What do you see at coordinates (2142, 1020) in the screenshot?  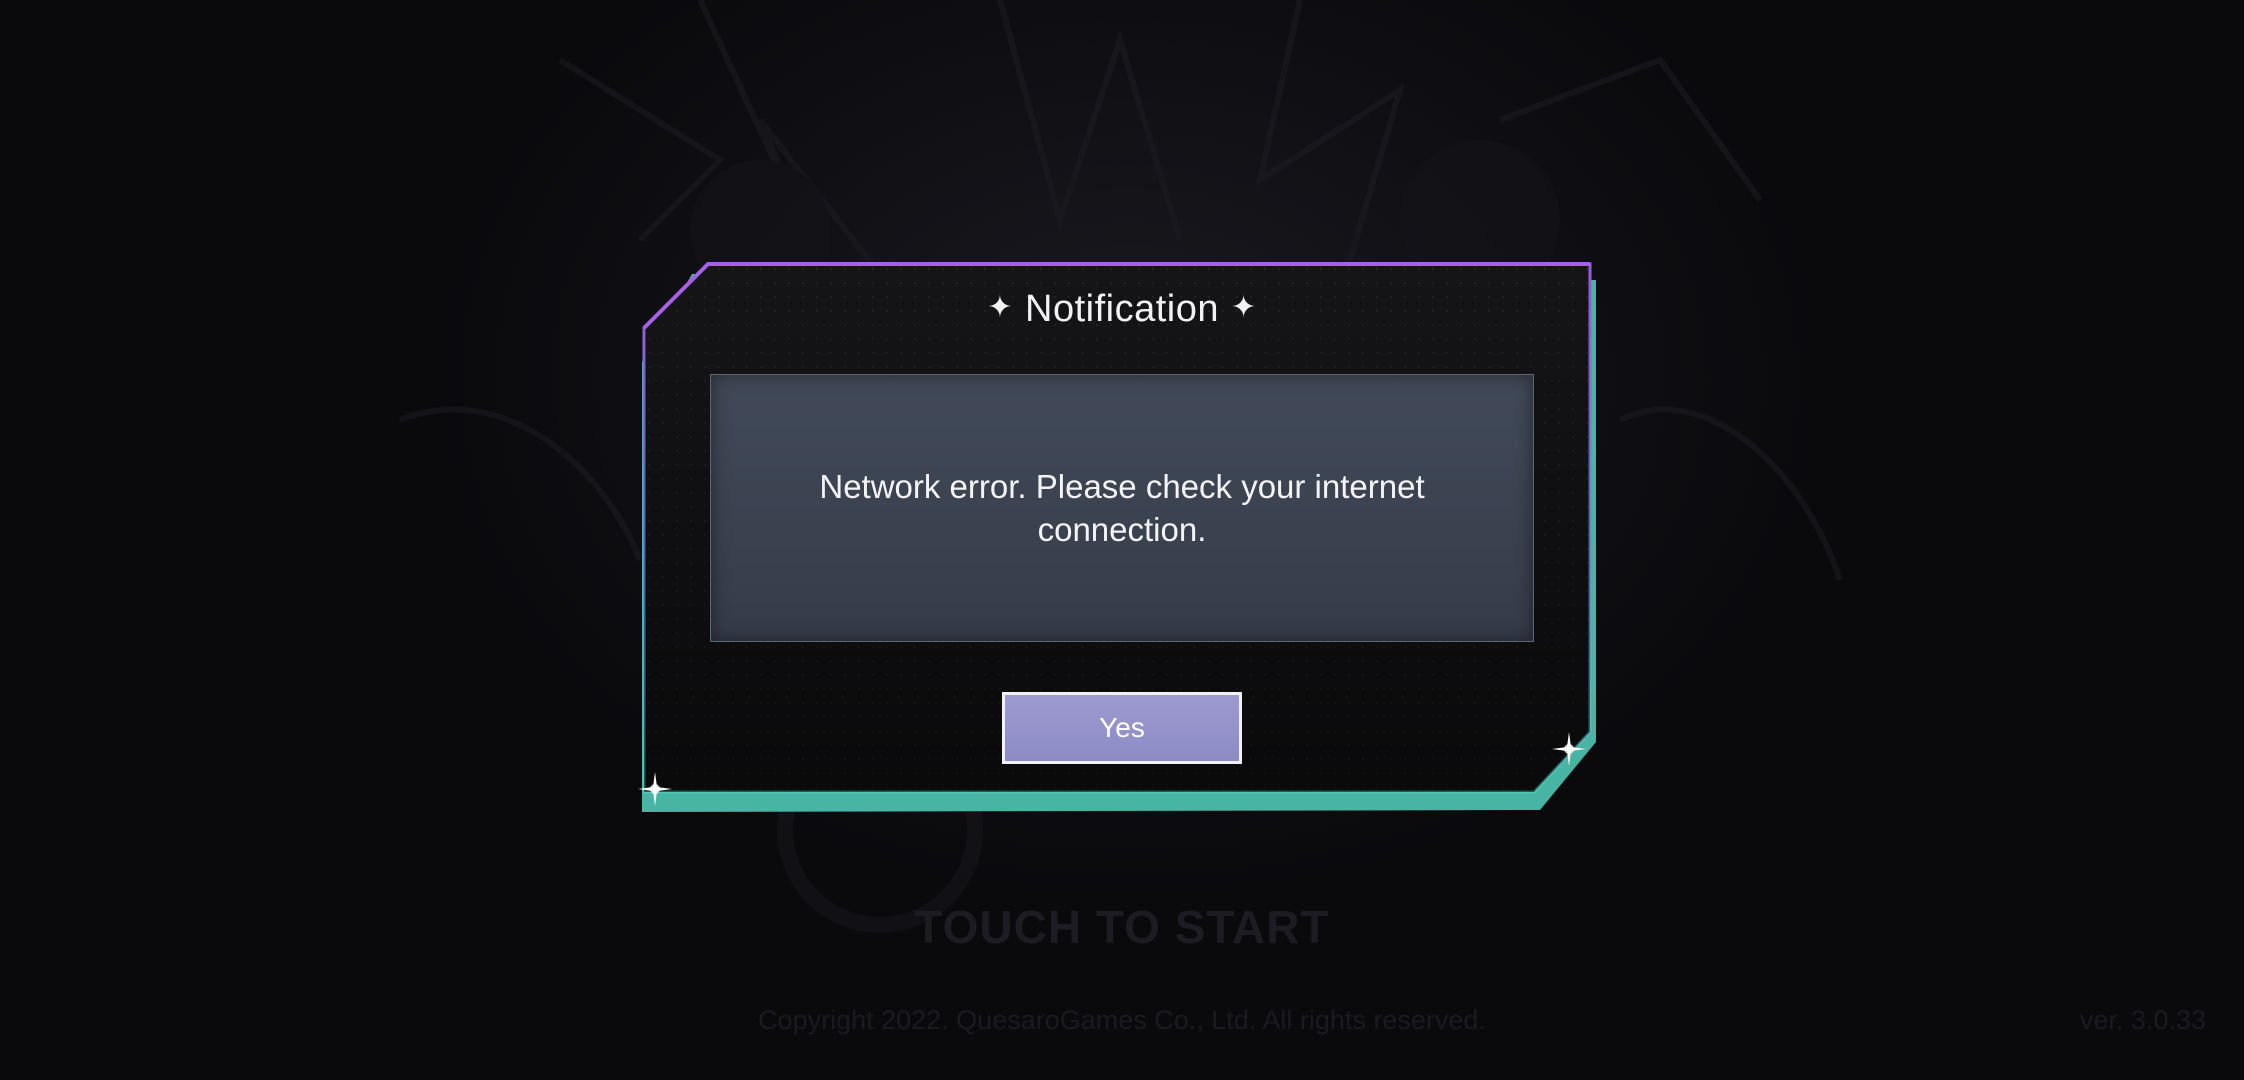 I see `version-text: ver. 3.0.33` at bounding box center [2142, 1020].